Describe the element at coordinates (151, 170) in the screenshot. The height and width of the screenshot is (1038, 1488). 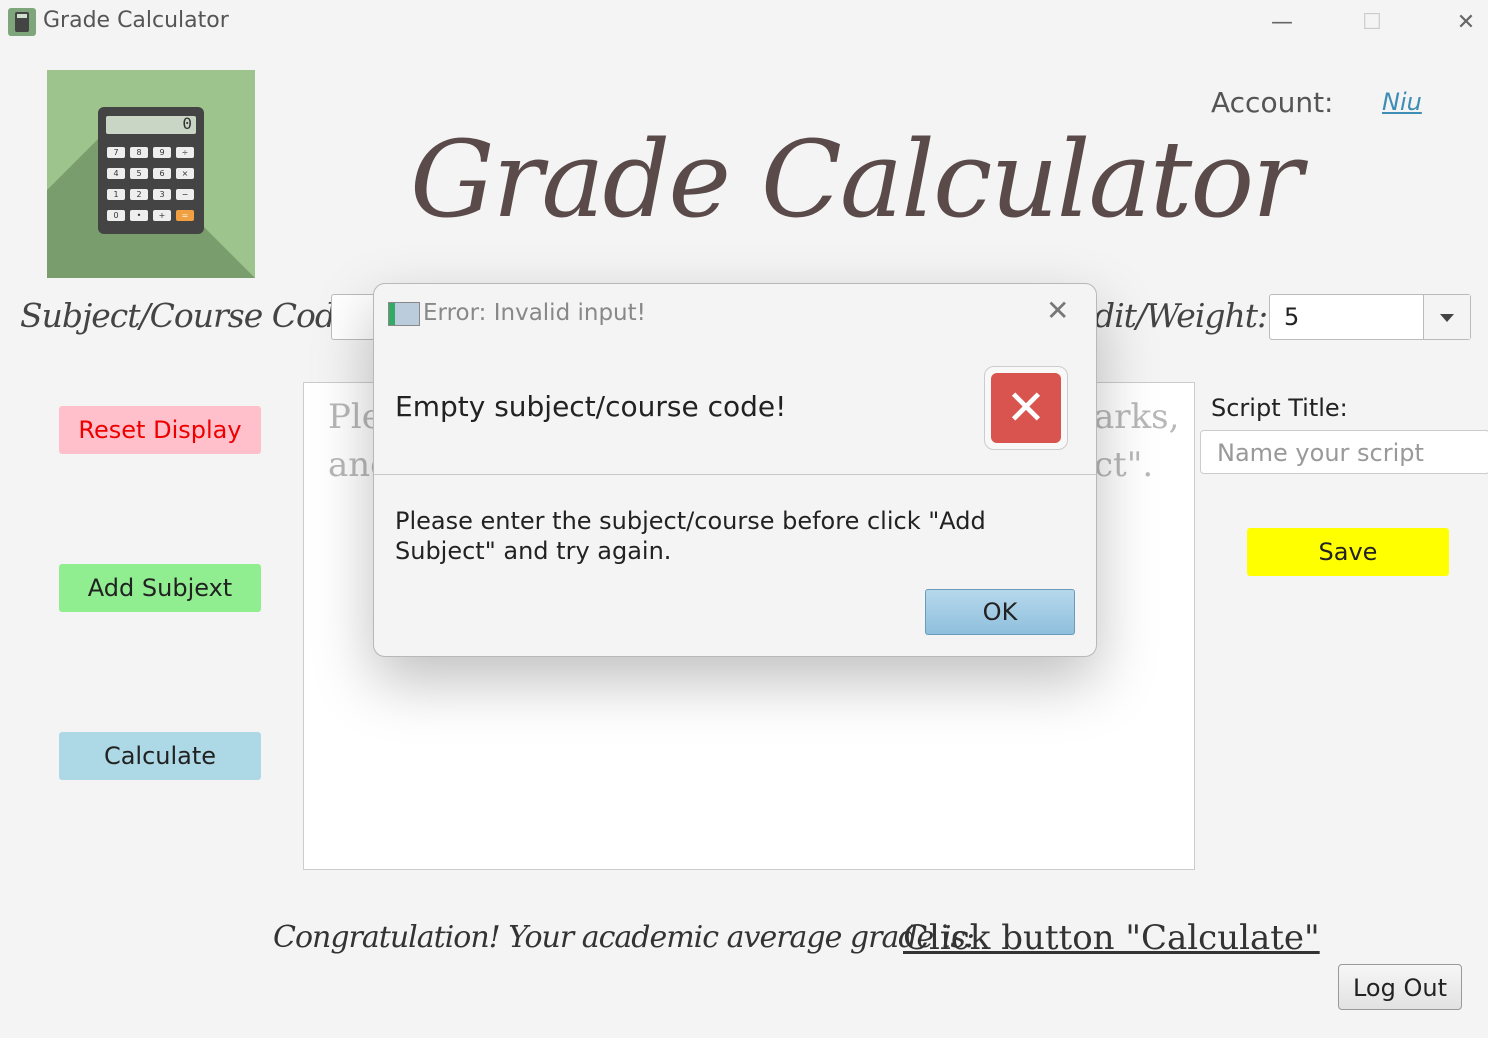
I see `calculator-icon: 0 7 8 9 ÷ 4 5 6 × 1 2 3− 0 • + =` at that location.